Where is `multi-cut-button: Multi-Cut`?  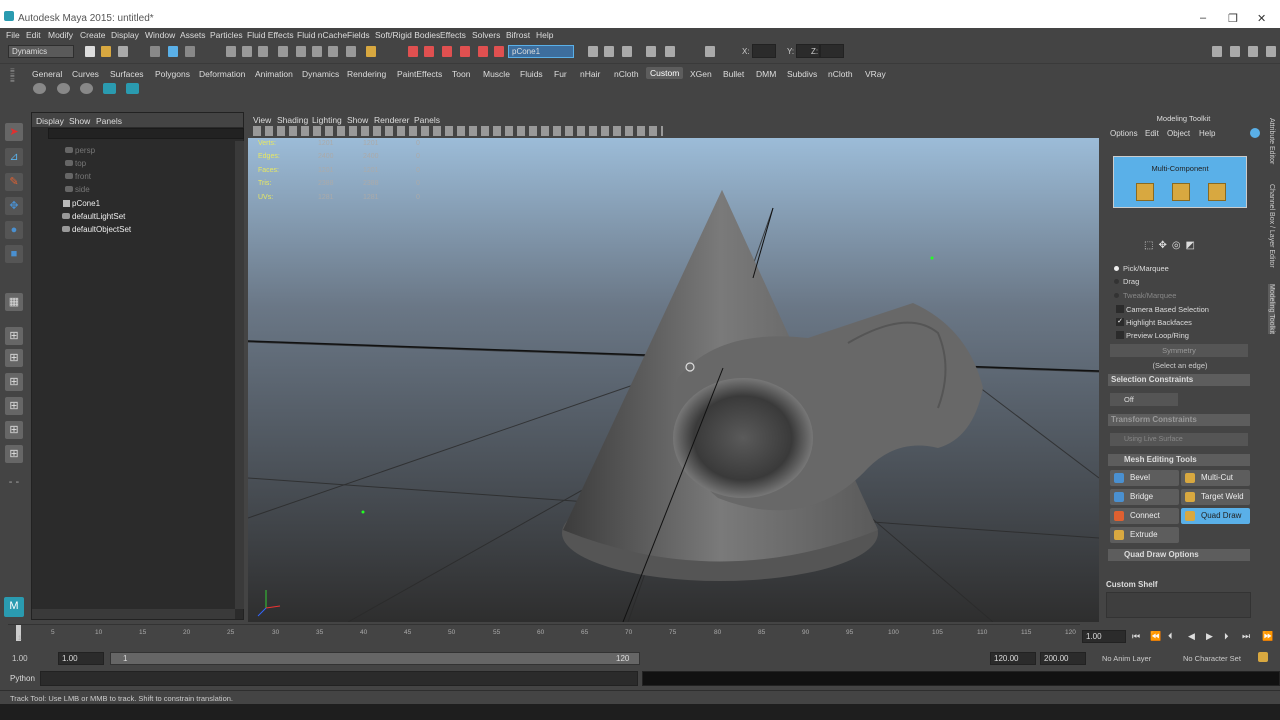 multi-cut-button: Multi-Cut is located at coordinates (1215, 478).